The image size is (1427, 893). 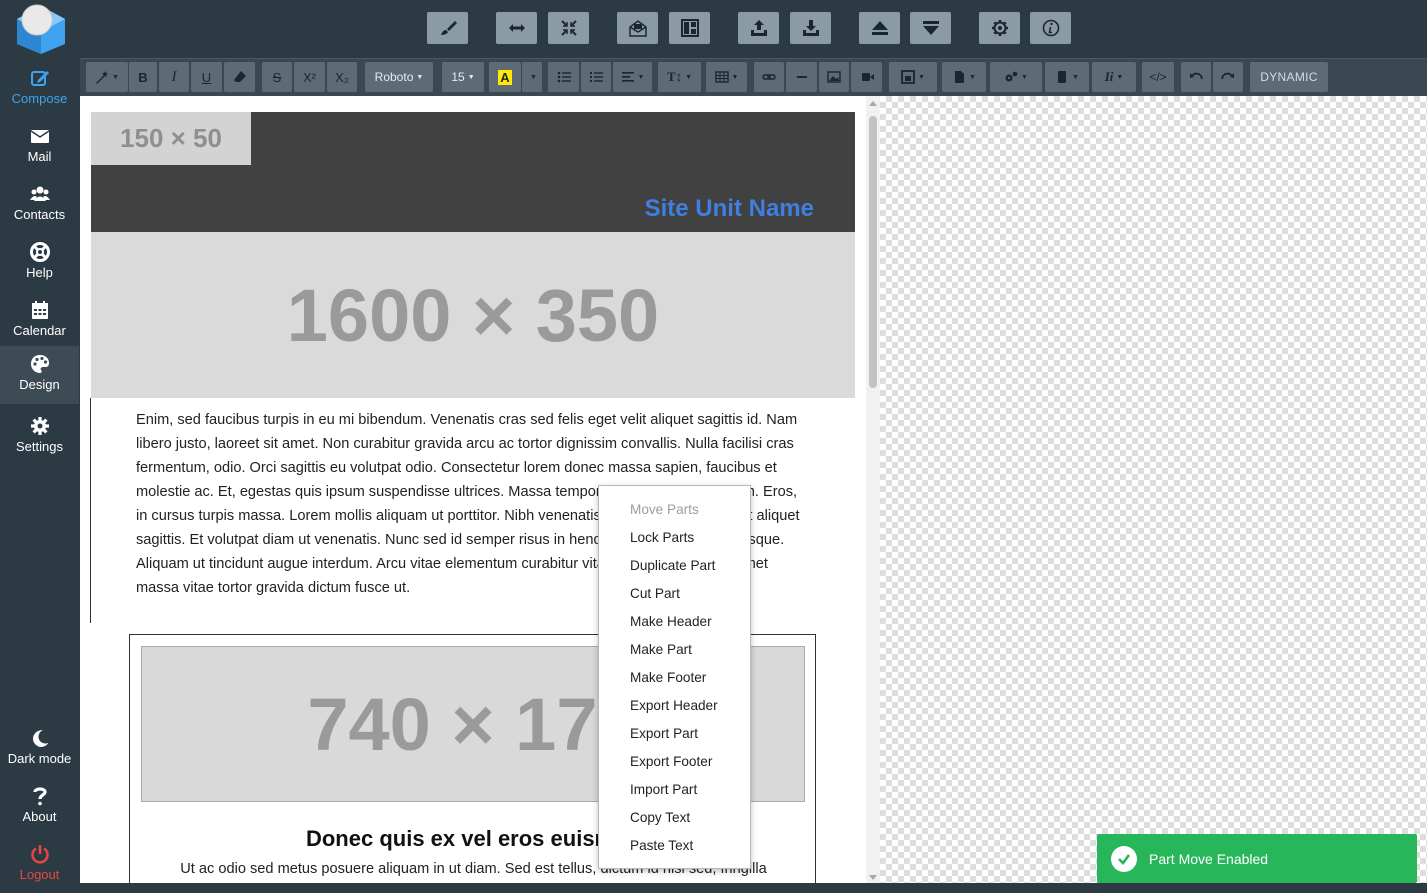 I want to click on mobile-icon, so click(x=1062, y=77).